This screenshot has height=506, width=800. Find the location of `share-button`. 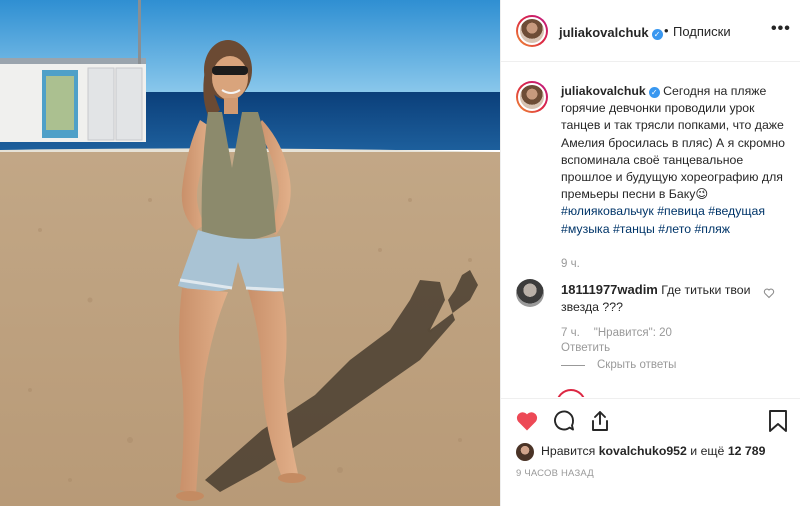

share-button is located at coordinates (600, 421).